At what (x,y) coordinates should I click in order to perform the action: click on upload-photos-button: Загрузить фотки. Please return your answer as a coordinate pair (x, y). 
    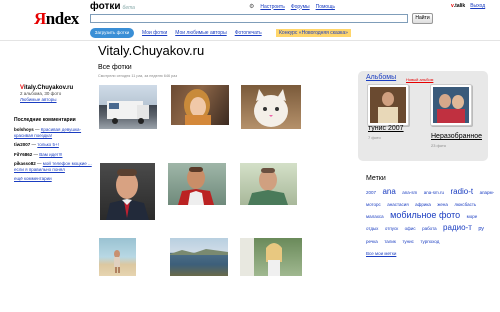
    Looking at the image, I should click on (112, 33).